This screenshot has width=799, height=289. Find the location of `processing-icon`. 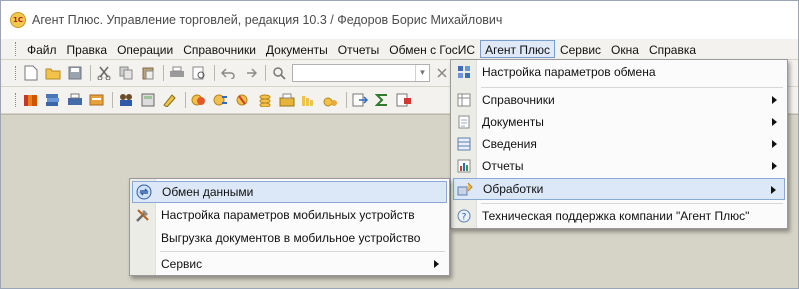

processing-icon is located at coordinates (465, 189).